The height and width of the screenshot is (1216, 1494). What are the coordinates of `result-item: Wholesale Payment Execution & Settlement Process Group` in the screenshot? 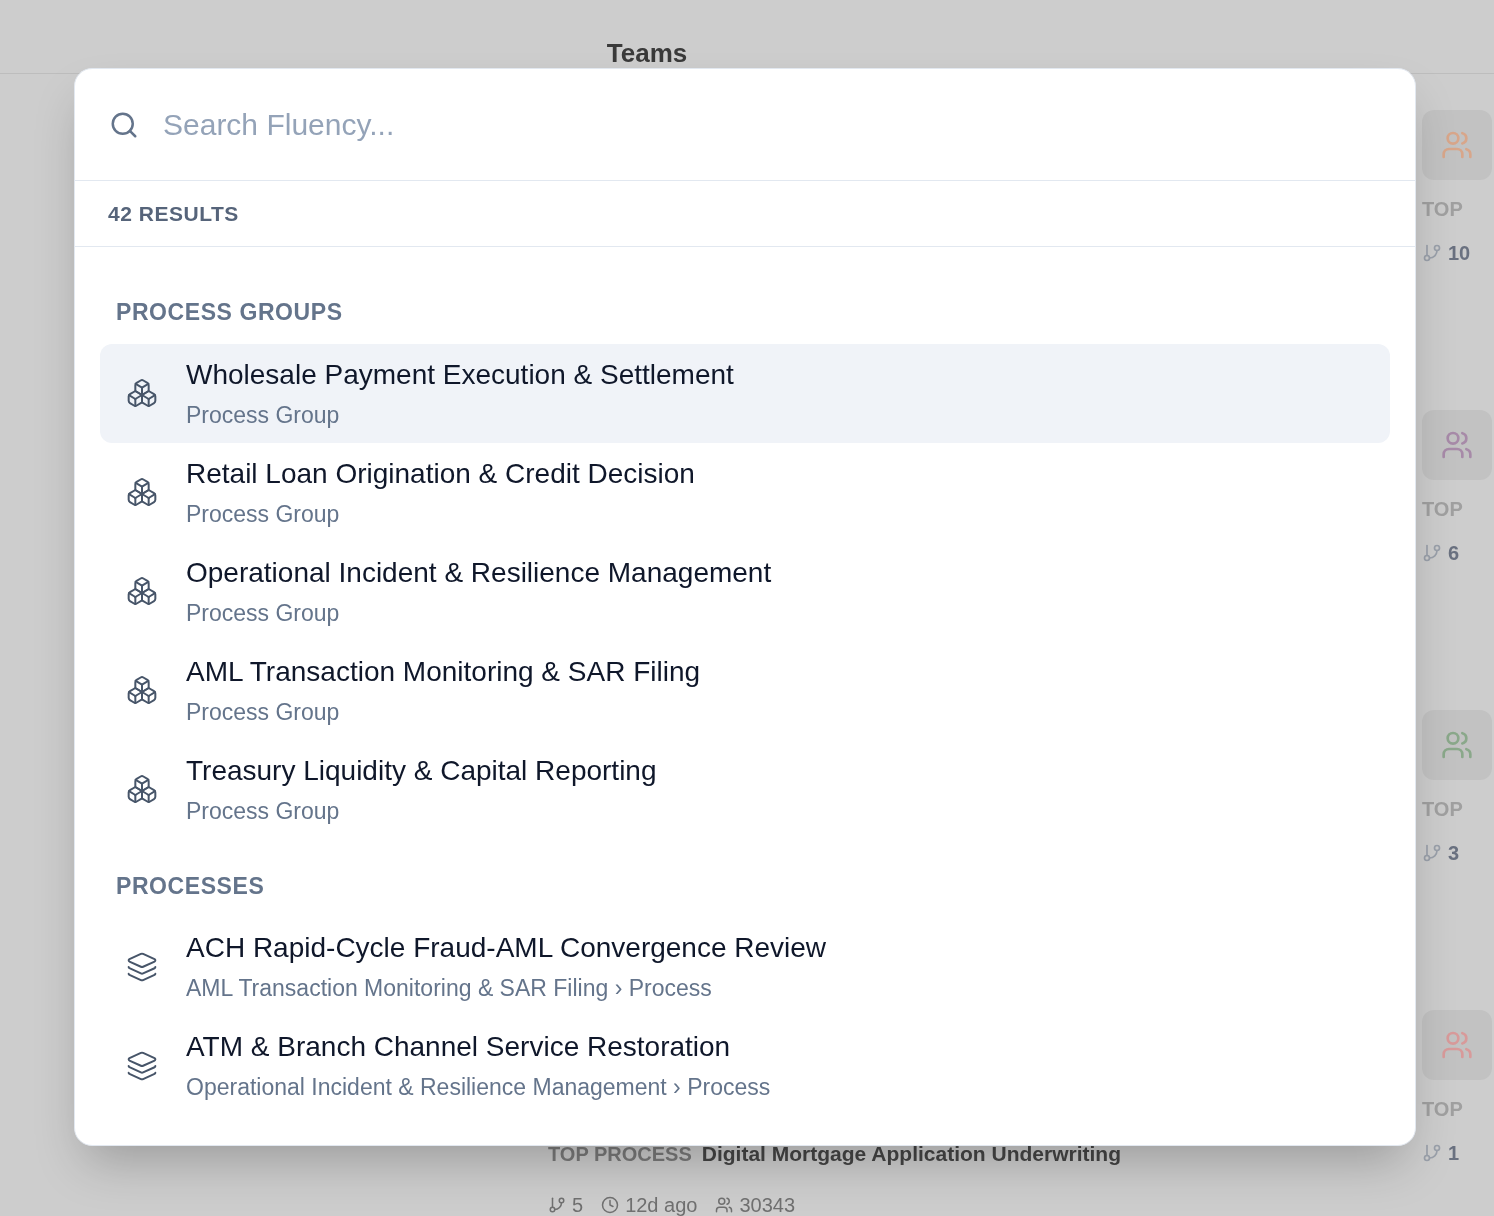 It's located at (745, 393).